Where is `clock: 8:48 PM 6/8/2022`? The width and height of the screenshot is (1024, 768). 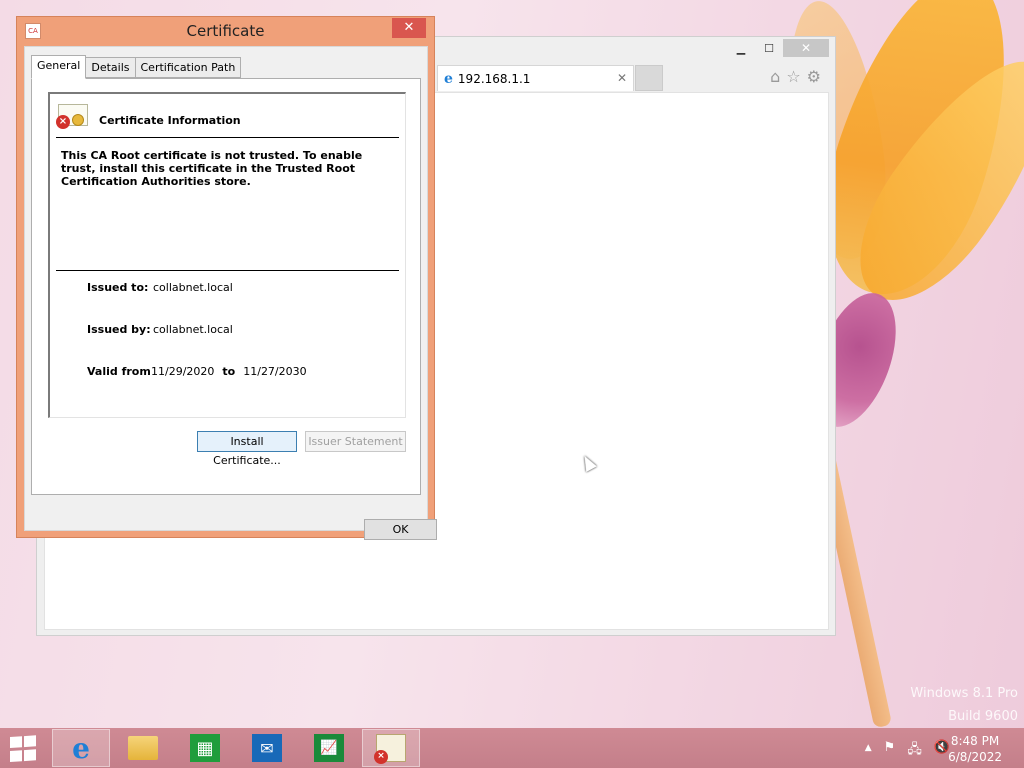 clock: 8:48 PM 6/8/2022 is located at coordinates (975, 749).